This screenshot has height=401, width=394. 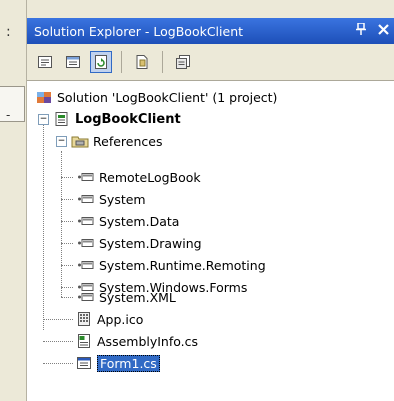 I want to click on panel-toolbar, so click(x=210, y=62).